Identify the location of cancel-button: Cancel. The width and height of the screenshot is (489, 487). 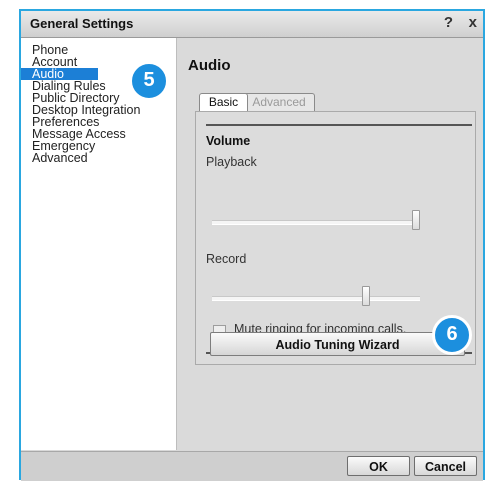
(445, 466).